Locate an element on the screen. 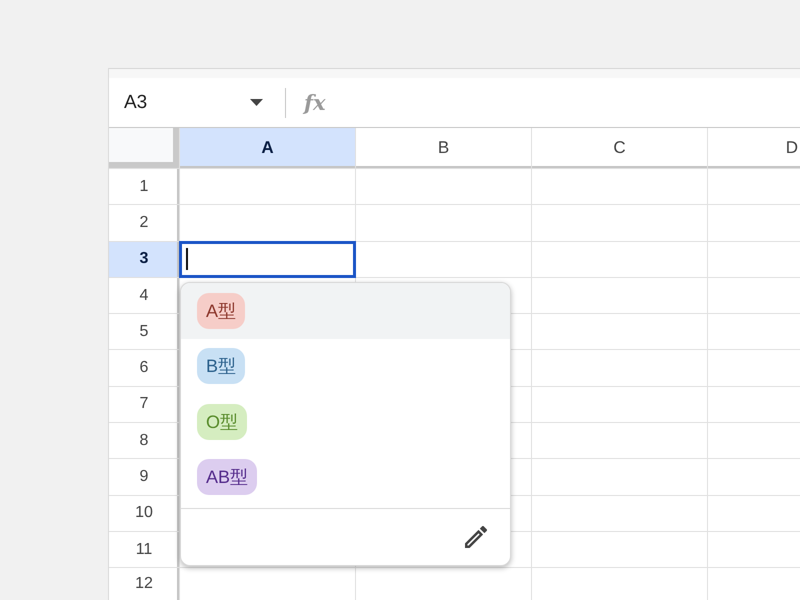 This screenshot has width=800, height=600. row-header: 8 is located at coordinates (144, 440).